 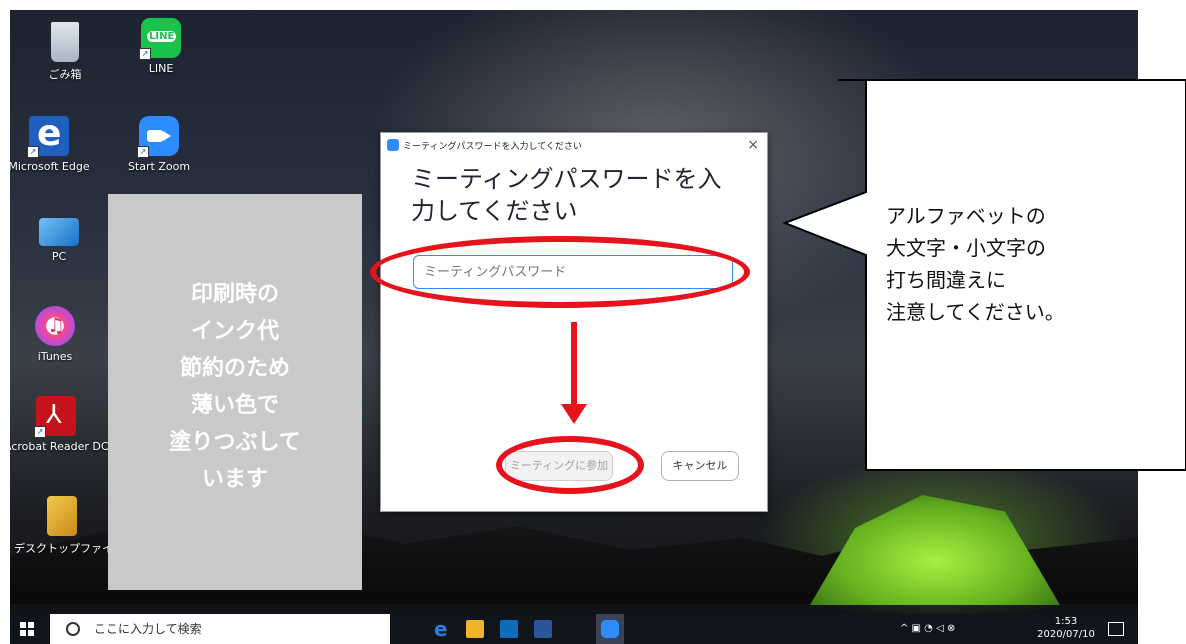 I want to click on down-arrow-head, so click(x=574, y=414).